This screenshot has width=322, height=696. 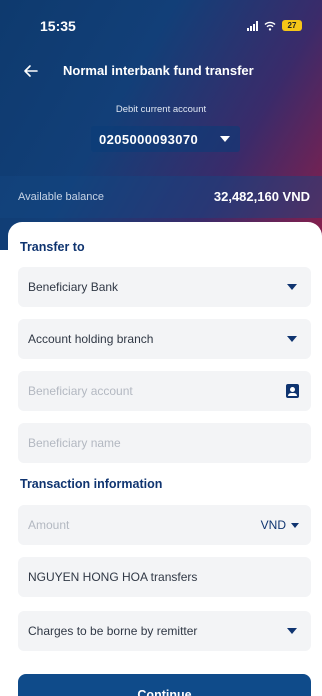 I want to click on status-icons: 27, so click(x=274, y=25).